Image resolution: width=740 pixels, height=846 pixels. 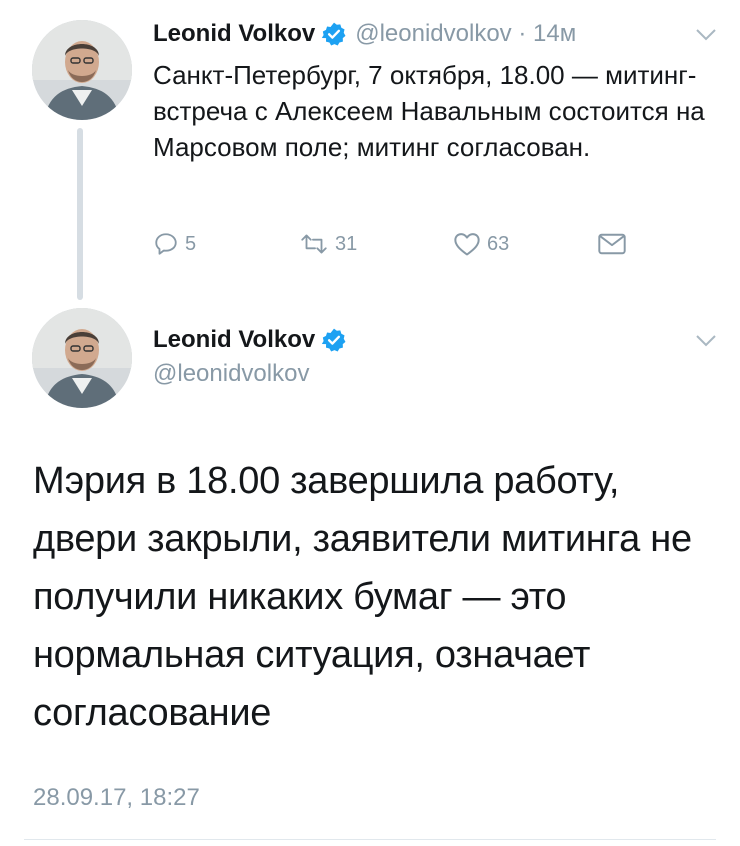 I want to click on like-button: 63, so click(x=481, y=244).